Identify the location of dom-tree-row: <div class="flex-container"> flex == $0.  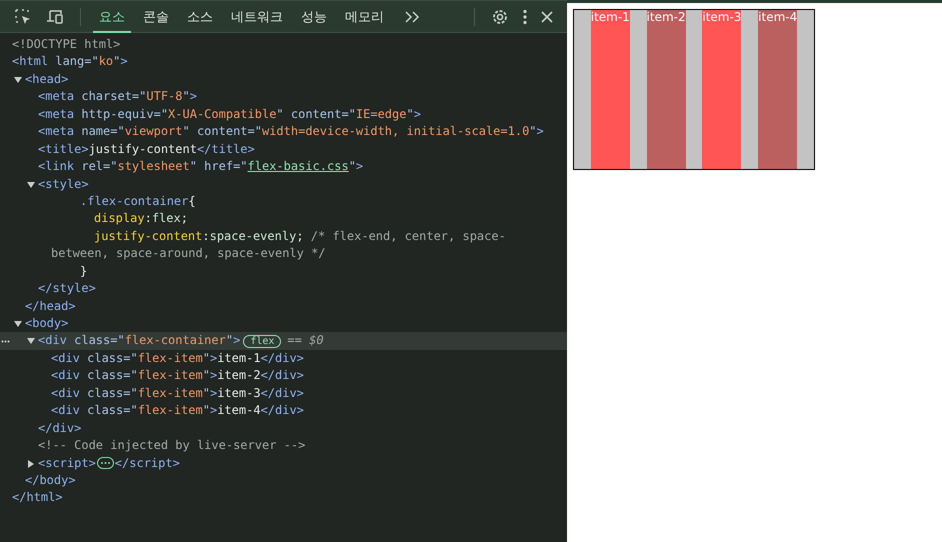
(283, 341).